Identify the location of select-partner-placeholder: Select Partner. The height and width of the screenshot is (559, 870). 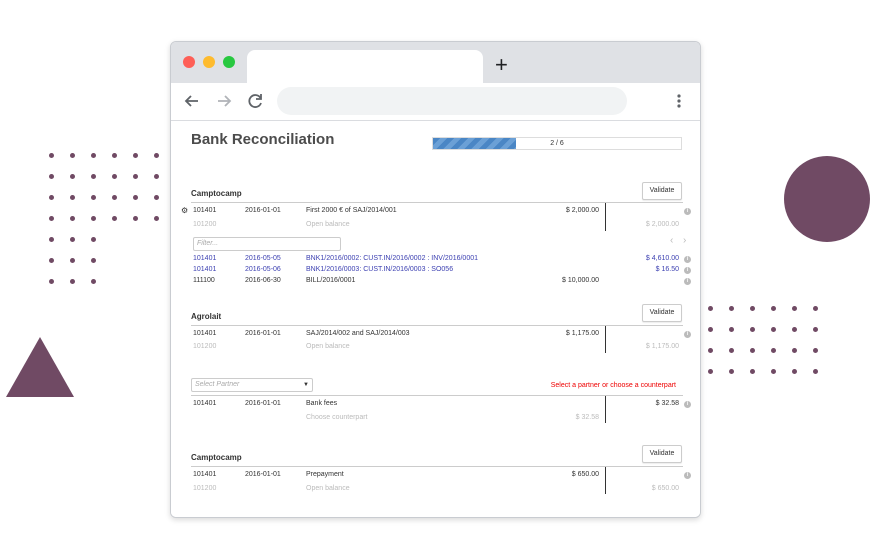
(217, 384).